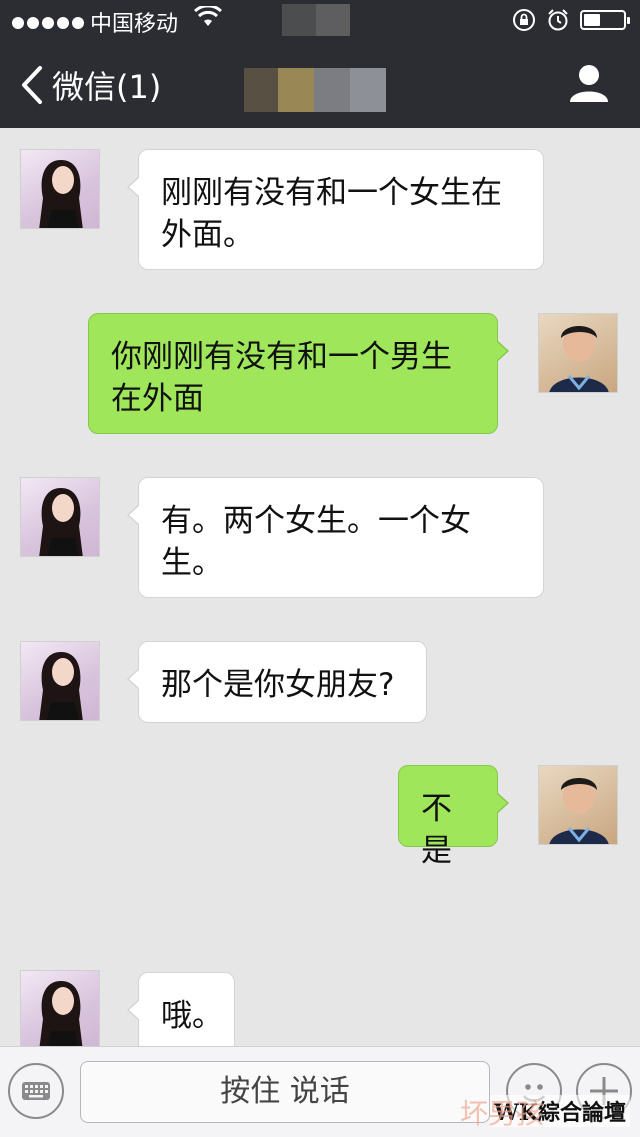 The width and height of the screenshot is (640, 1137). I want to click on keyboard-toggle-button, so click(36, 1091).